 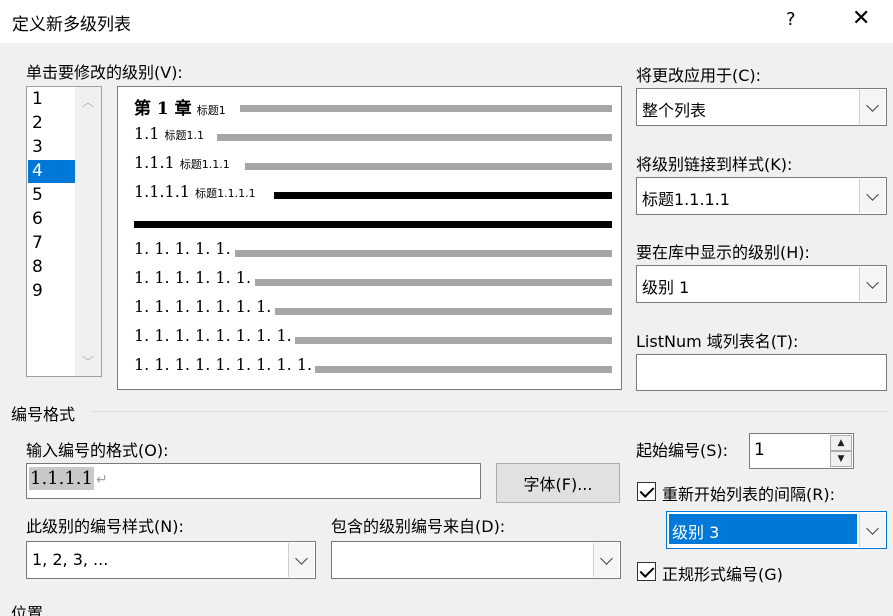 I want to click on level-item-8: 8, so click(x=51, y=267).